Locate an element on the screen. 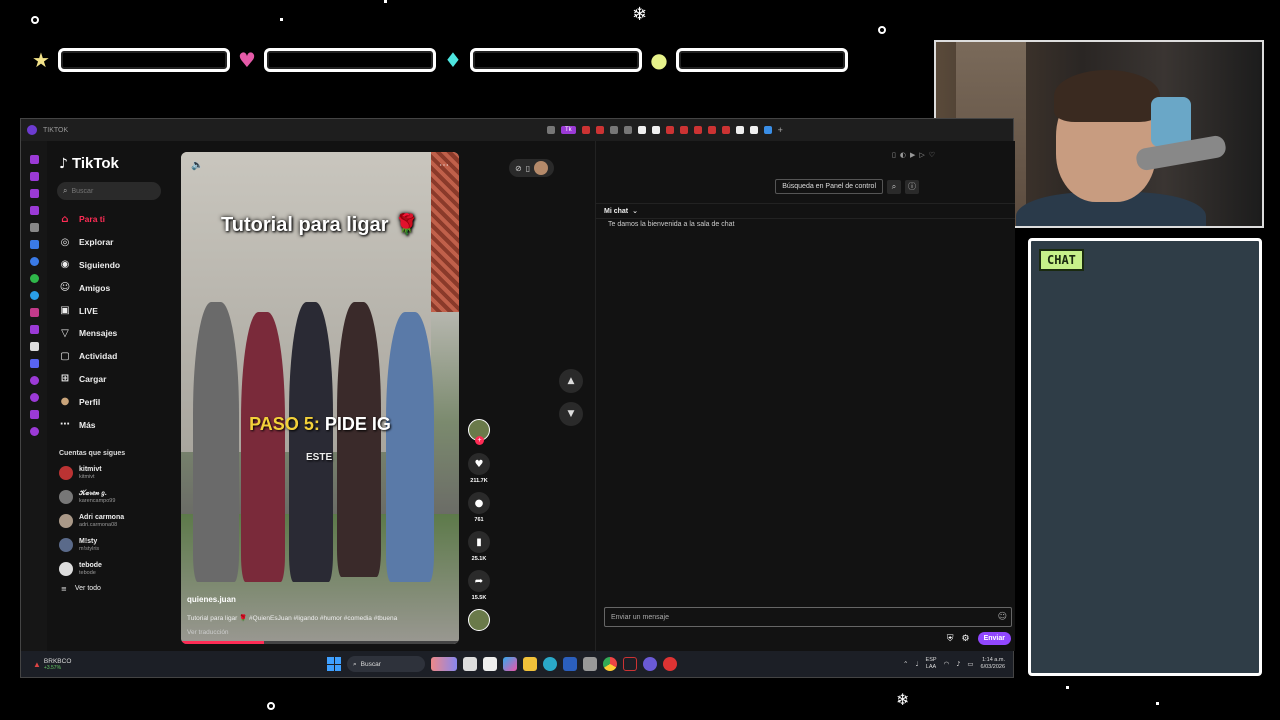  see-all-link: ≡ Ver todo is located at coordinates (124, 589).